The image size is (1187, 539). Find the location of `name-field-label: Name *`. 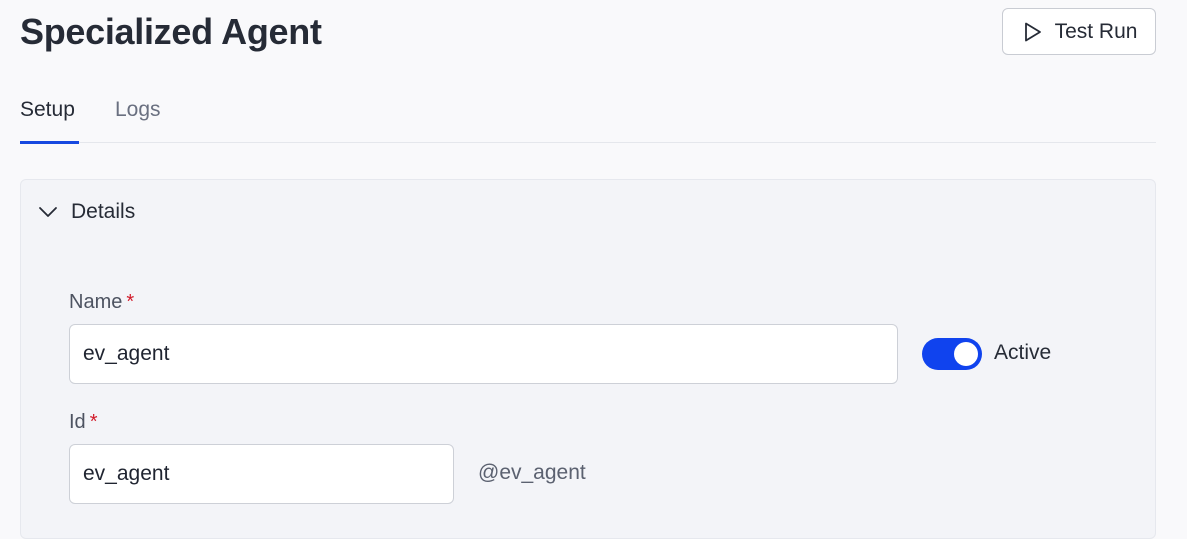

name-field-label: Name * is located at coordinates (101, 302).